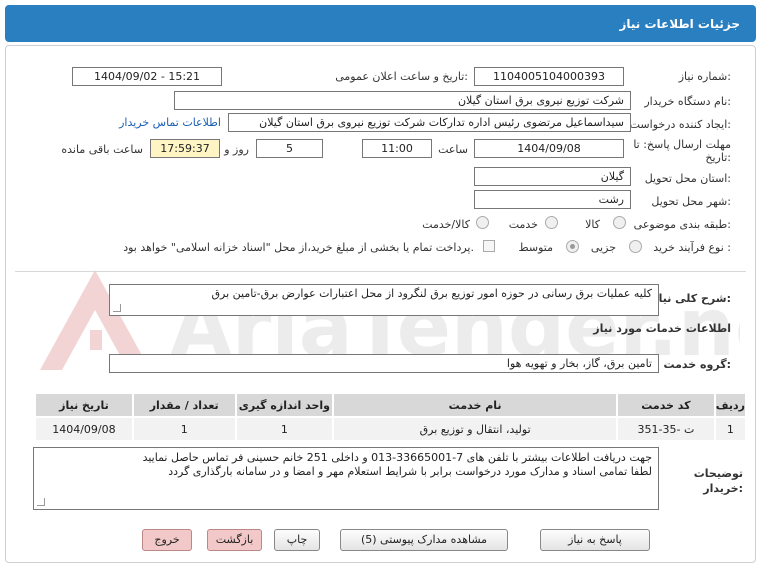 This screenshot has height=566, width=761. Describe the element at coordinates (297, 540) in the screenshot. I see `print-button: چاپ` at that location.